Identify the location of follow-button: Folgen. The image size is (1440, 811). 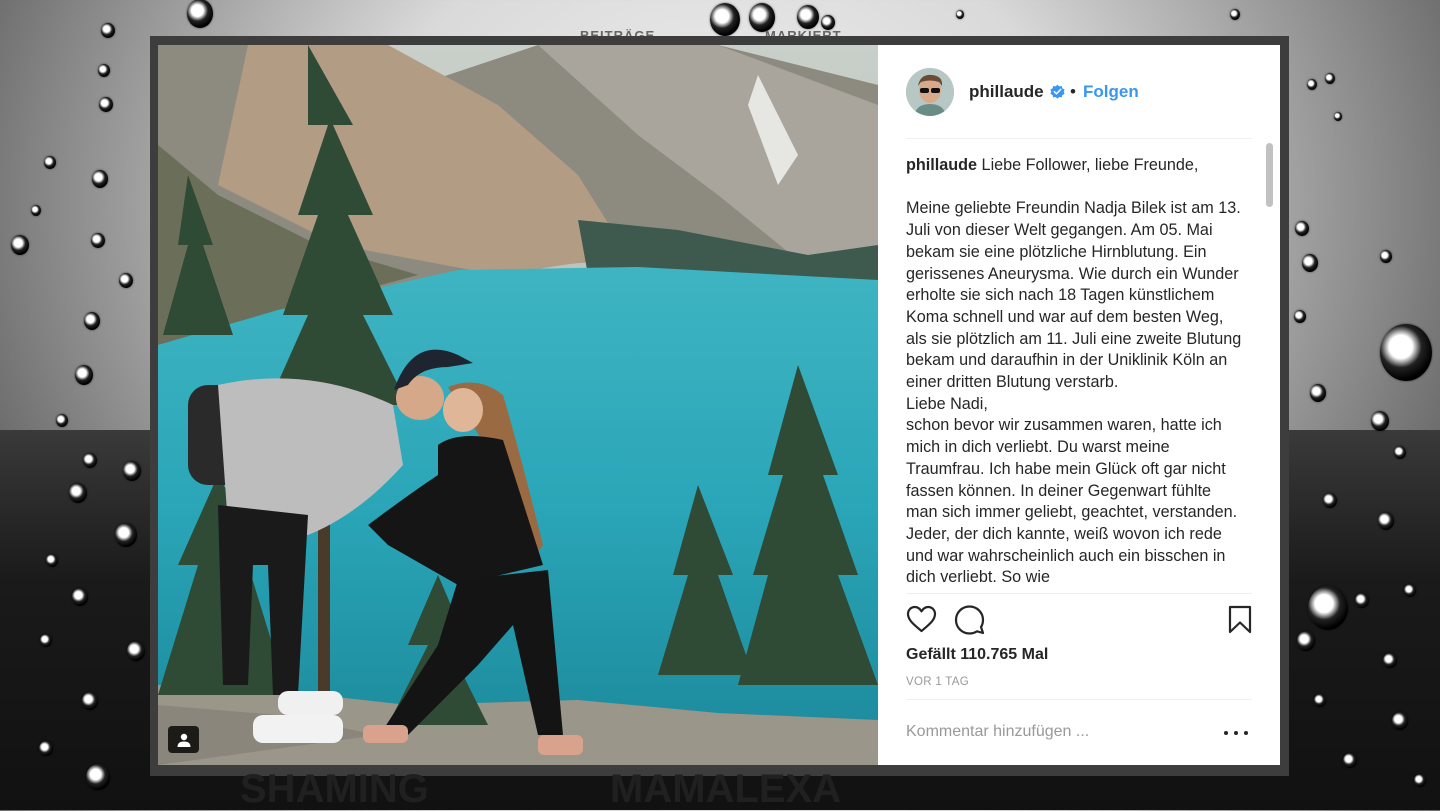
(1111, 92).